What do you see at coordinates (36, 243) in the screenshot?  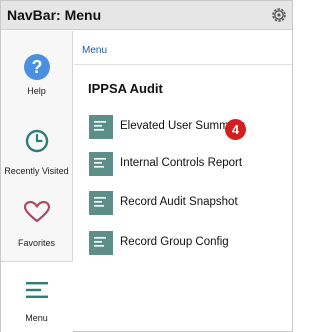 I see `sidebar-item-label: Favorites` at bounding box center [36, 243].